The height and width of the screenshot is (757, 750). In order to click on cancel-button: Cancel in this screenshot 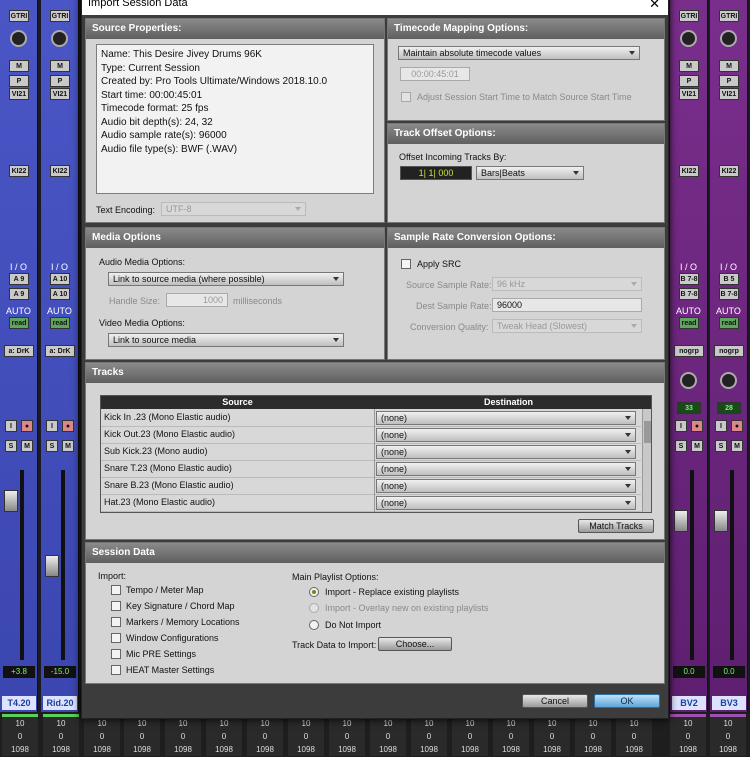, I will do `click(555, 701)`.